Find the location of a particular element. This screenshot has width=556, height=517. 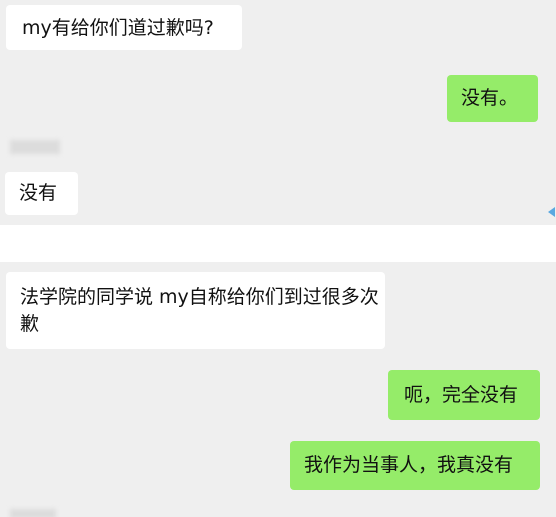

incoming-message-bubble: 没有 is located at coordinates (41, 193).